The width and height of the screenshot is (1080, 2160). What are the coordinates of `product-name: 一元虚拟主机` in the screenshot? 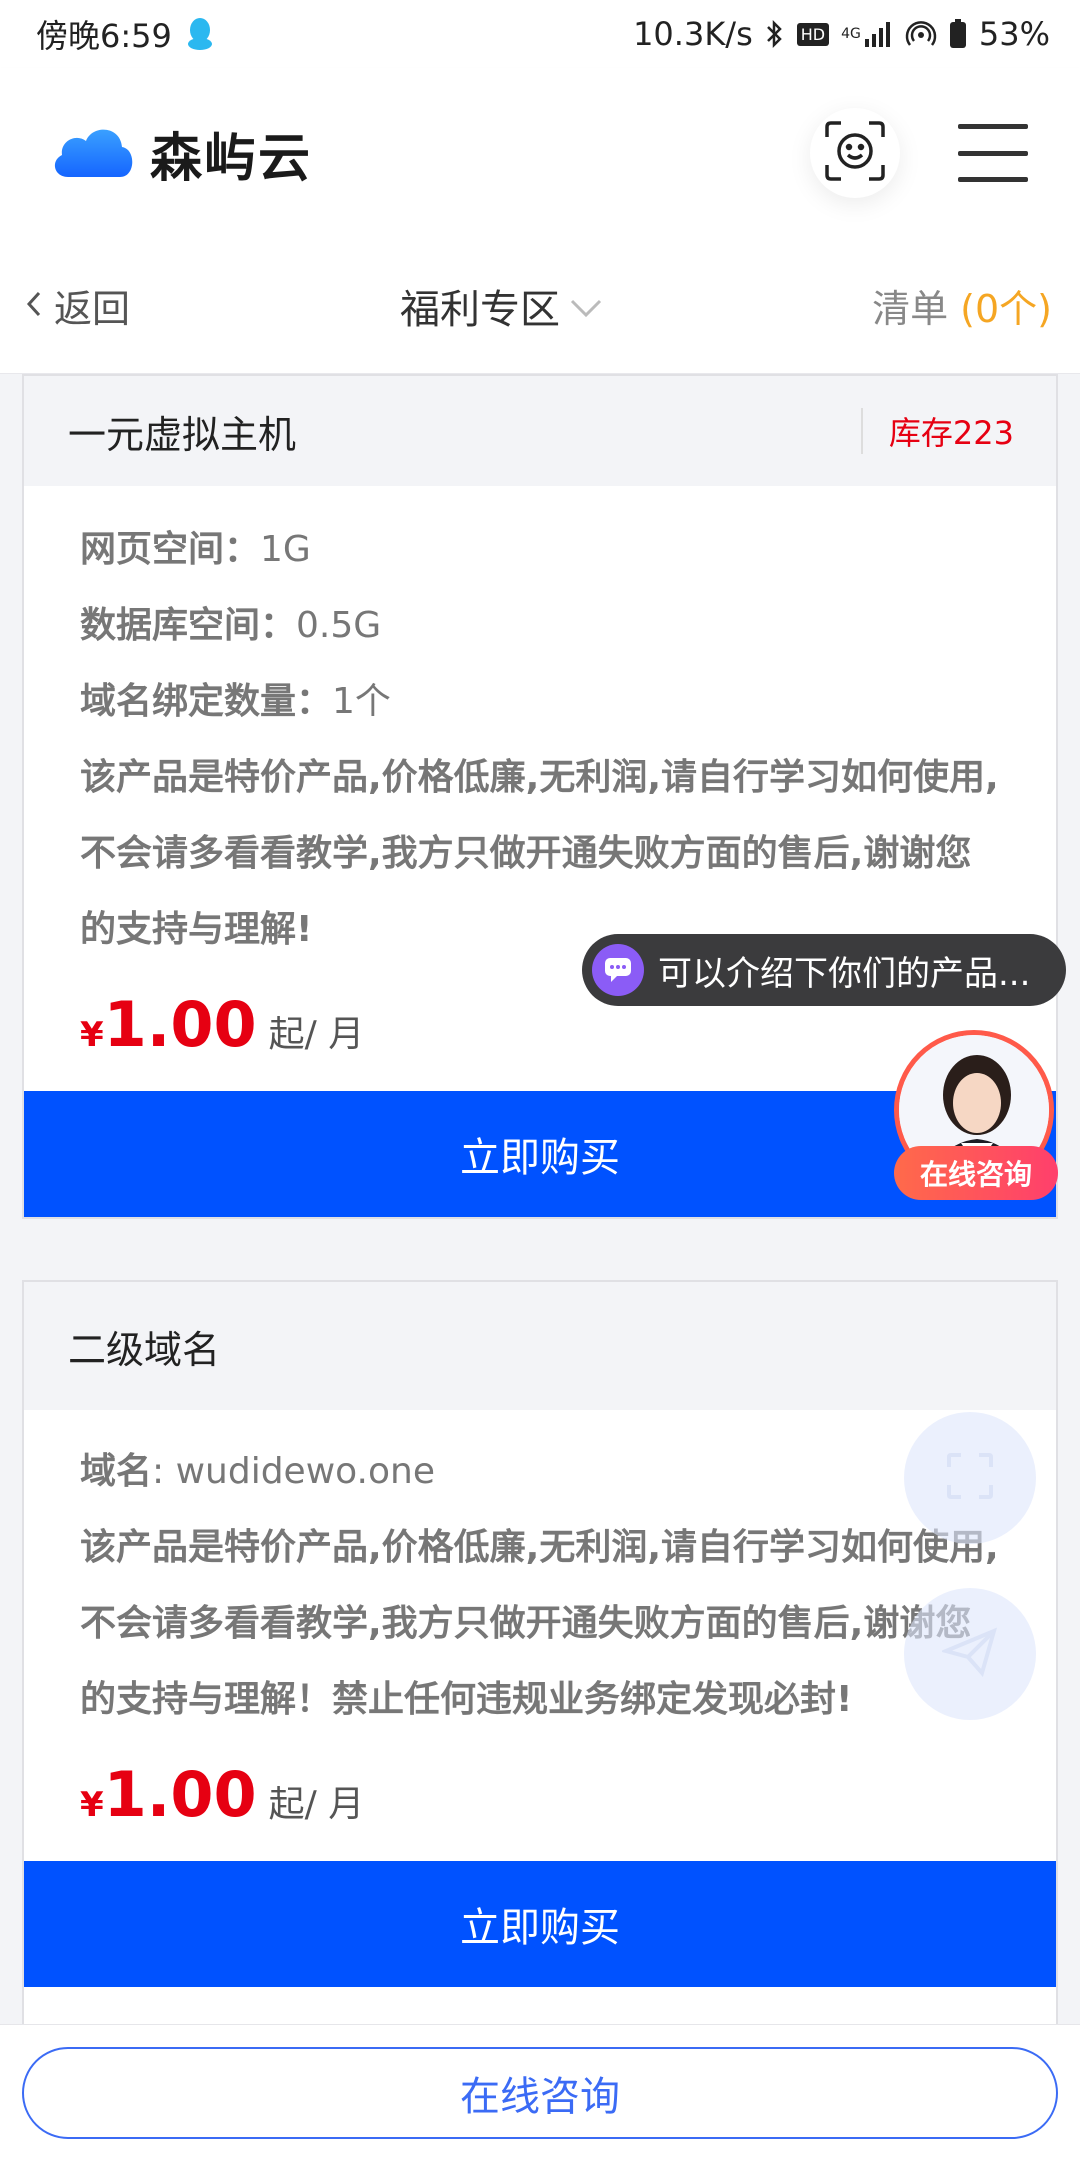 It's located at (182, 434).